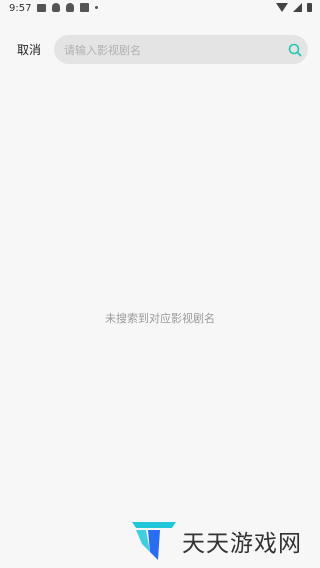  Describe the element at coordinates (154, 541) in the screenshot. I see `watermark-logo-icon` at that location.